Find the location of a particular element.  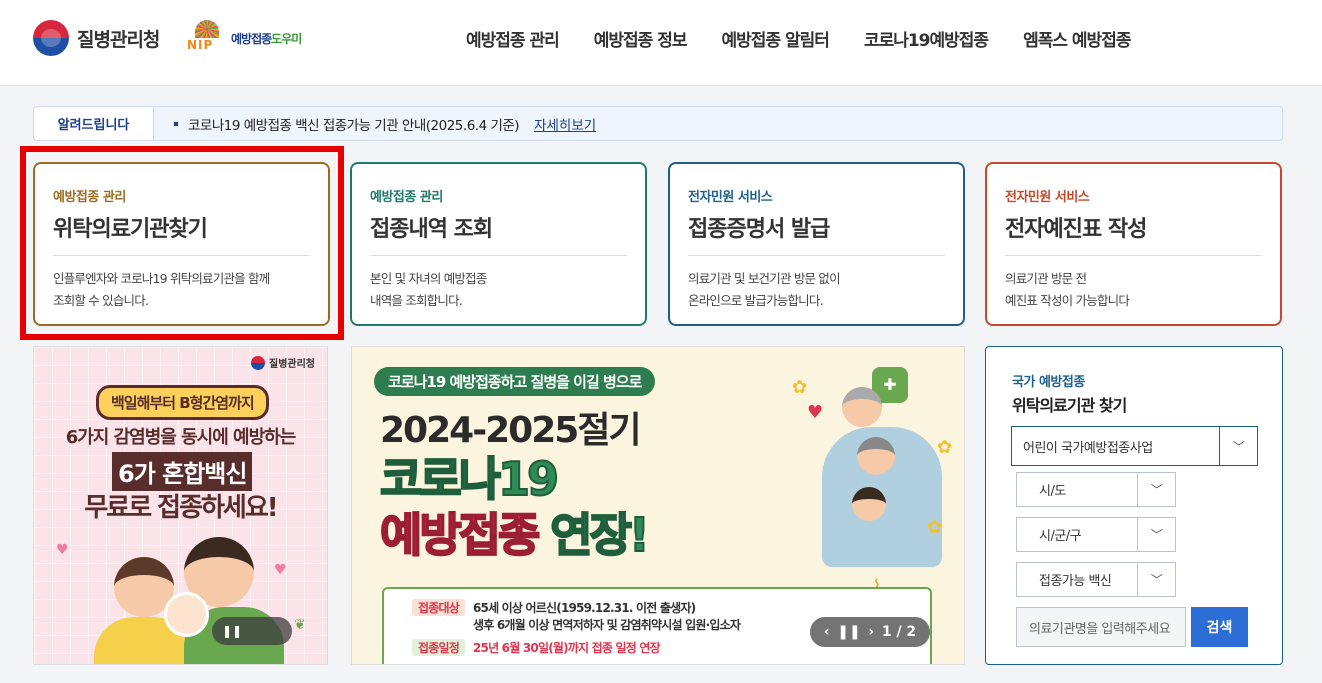

hospital-name-input: 의료기관명을 입력해주세요 is located at coordinates (1101, 627).